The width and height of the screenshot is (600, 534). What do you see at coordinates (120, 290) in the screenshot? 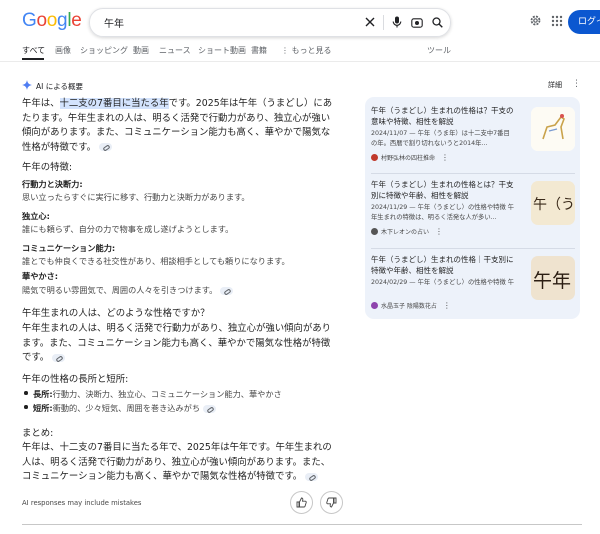
I see `trait-desc: 陽気で明るい雰囲気で、周囲の人々を引きつけます。` at bounding box center [120, 290].